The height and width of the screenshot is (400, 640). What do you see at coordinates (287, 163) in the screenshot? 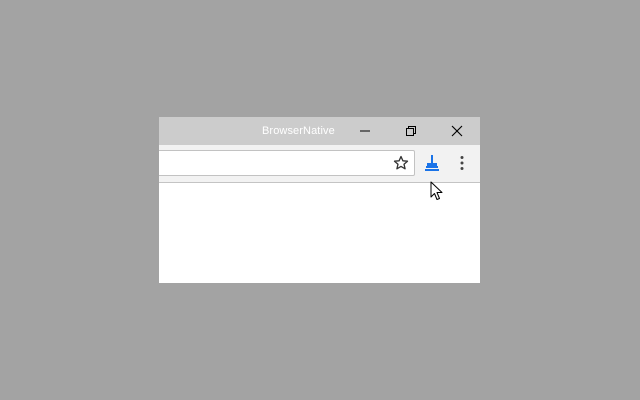
I see `address-bar` at bounding box center [287, 163].